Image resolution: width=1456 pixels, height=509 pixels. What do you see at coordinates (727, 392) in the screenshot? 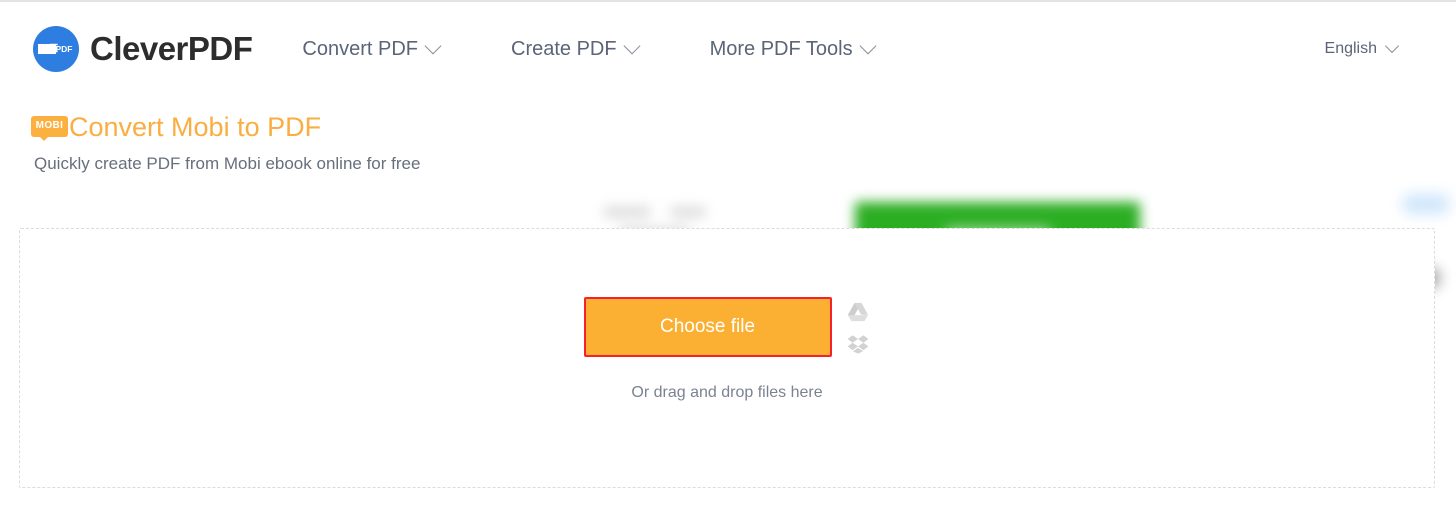
I see `drag-drop-hint: Or drag and drop files here` at bounding box center [727, 392].